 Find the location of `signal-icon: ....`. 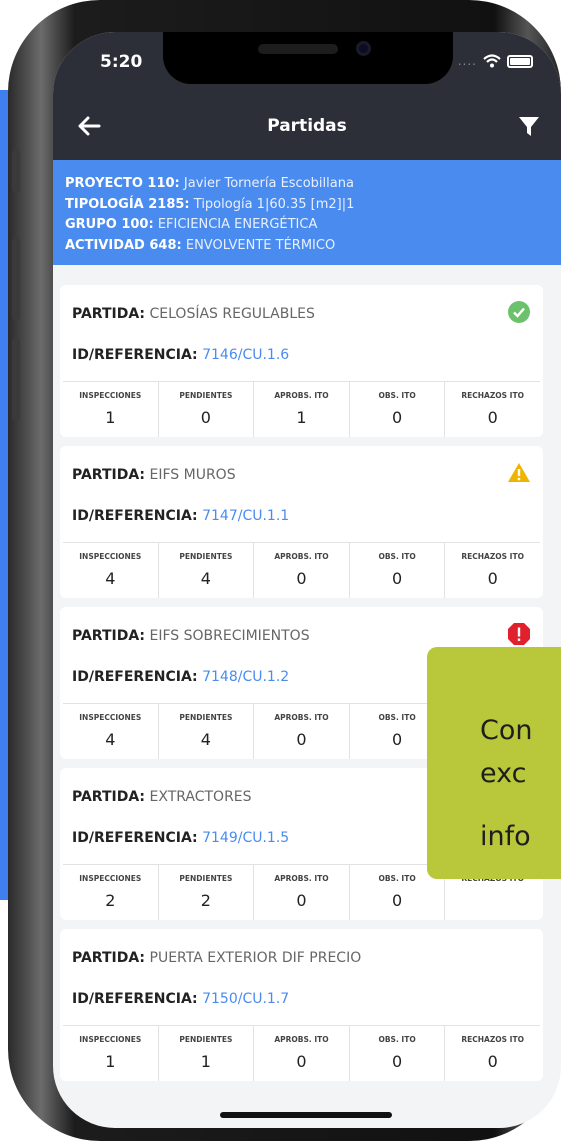

signal-icon: .... is located at coordinates (467, 61).